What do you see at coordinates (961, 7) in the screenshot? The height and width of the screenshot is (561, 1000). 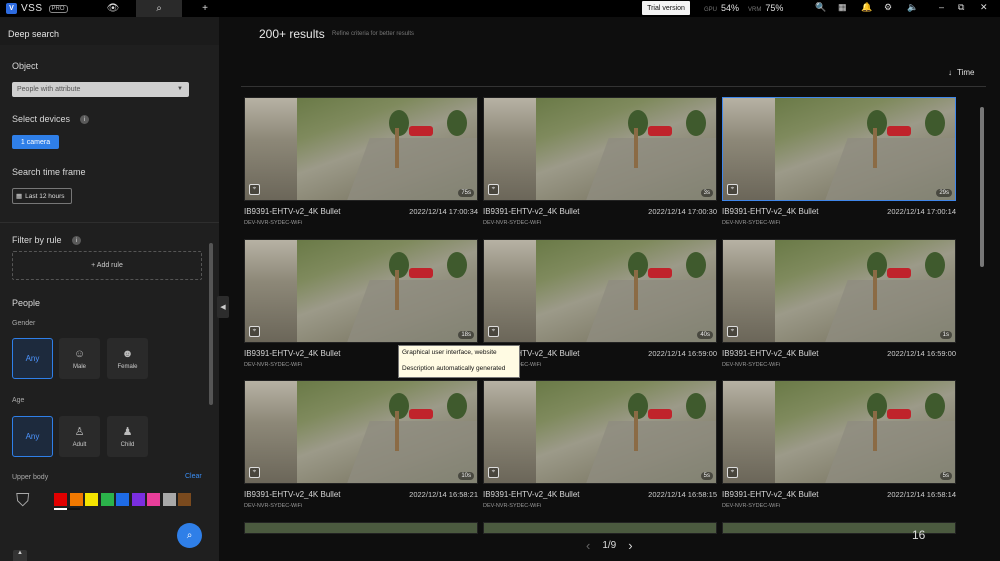 I see `restore-icon: ⧉` at bounding box center [961, 7].